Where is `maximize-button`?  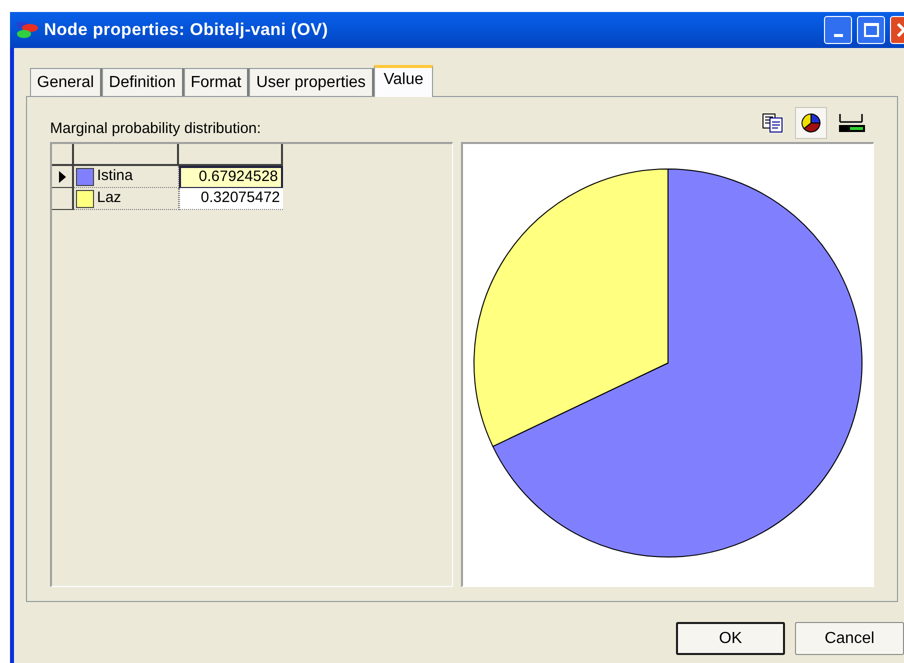
maximize-button is located at coordinates (871, 30).